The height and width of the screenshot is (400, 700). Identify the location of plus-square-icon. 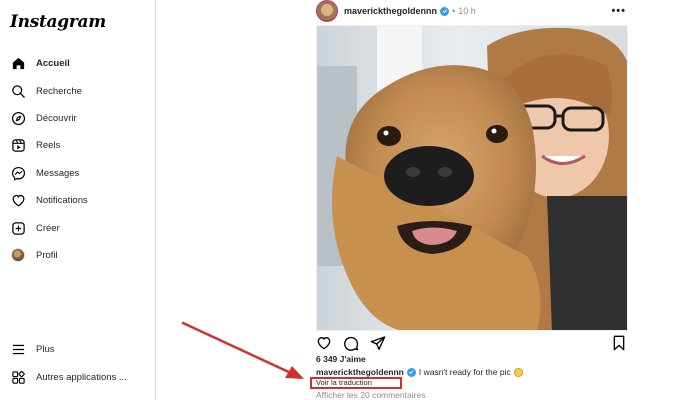
(18, 228).